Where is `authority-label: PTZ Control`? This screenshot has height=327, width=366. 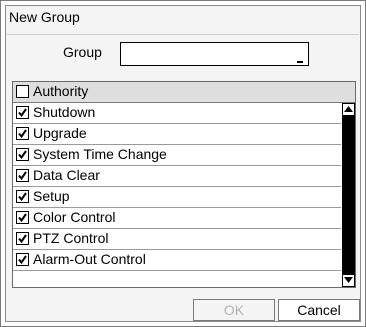
authority-label: PTZ Control is located at coordinates (71, 238).